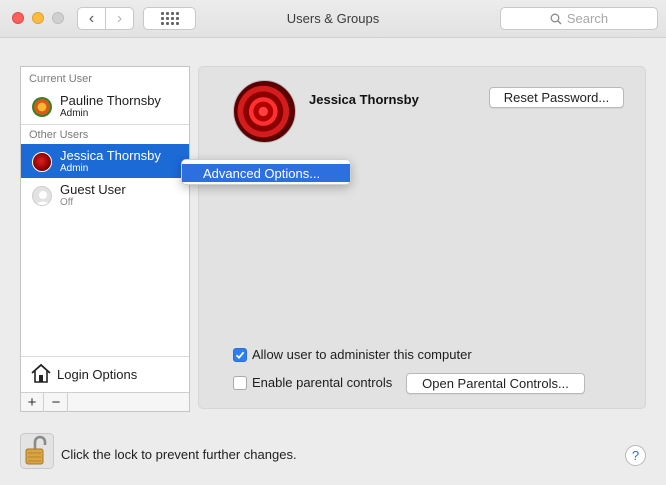  I want to click on allow-admin-row: Allow user to administer this computer, so click(352, 354).